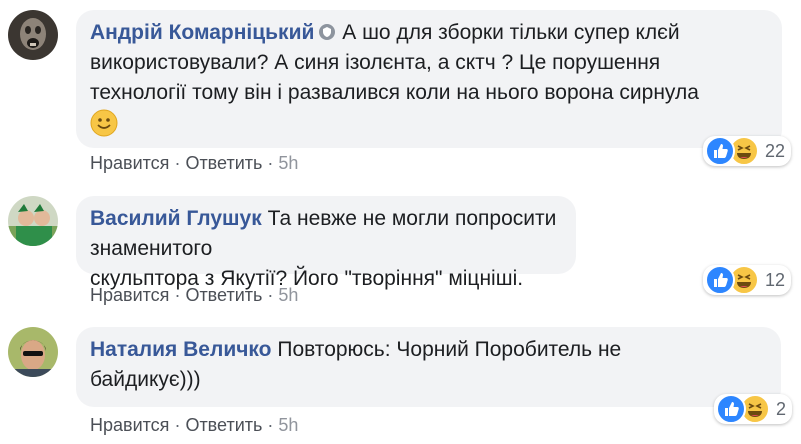 This screenshot has height=444, width=801. I want to click on comment-line: А шо для зборки тільки супер клєй, so click(511, 32).